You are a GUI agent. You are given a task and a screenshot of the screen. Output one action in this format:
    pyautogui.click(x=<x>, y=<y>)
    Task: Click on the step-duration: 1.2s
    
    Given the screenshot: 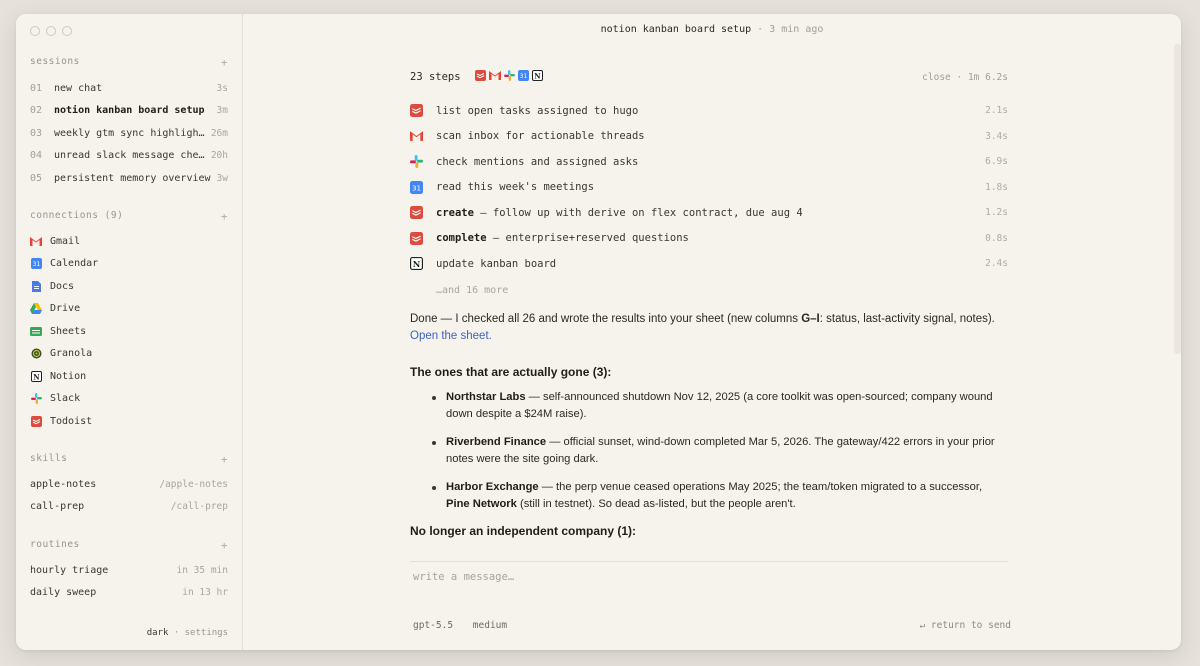 What is the action you would take?
    pyautogui.click(x=996, y=213)
    